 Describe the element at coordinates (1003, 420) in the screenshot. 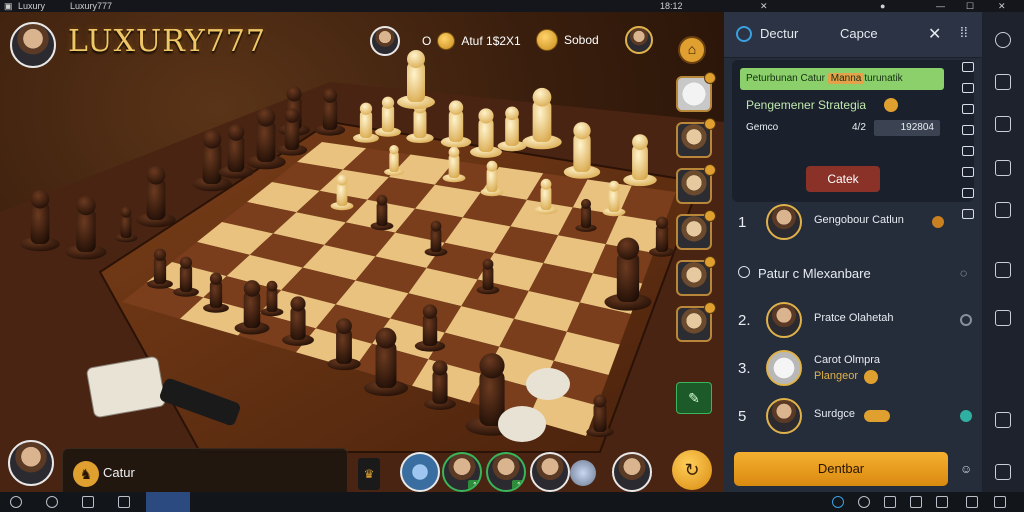

I see `panel-icon` at that location.